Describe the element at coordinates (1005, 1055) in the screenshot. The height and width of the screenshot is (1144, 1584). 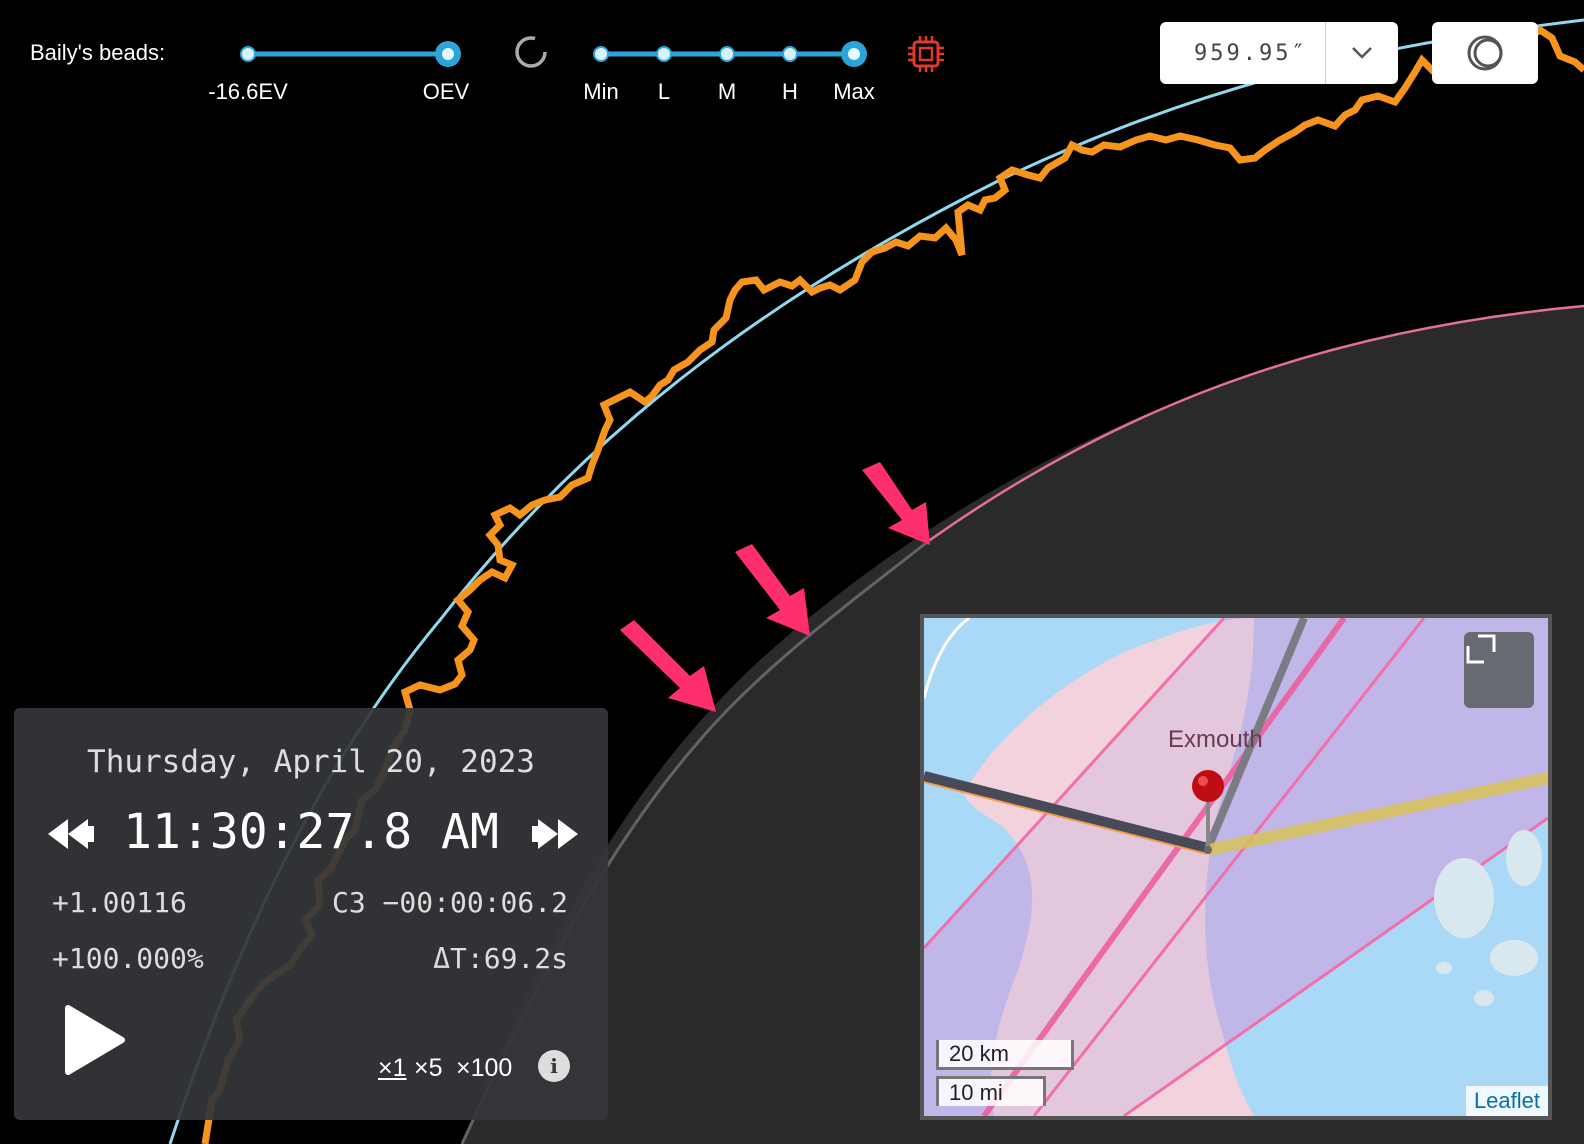
I see `scale-bar-km: 20 km` at that location.